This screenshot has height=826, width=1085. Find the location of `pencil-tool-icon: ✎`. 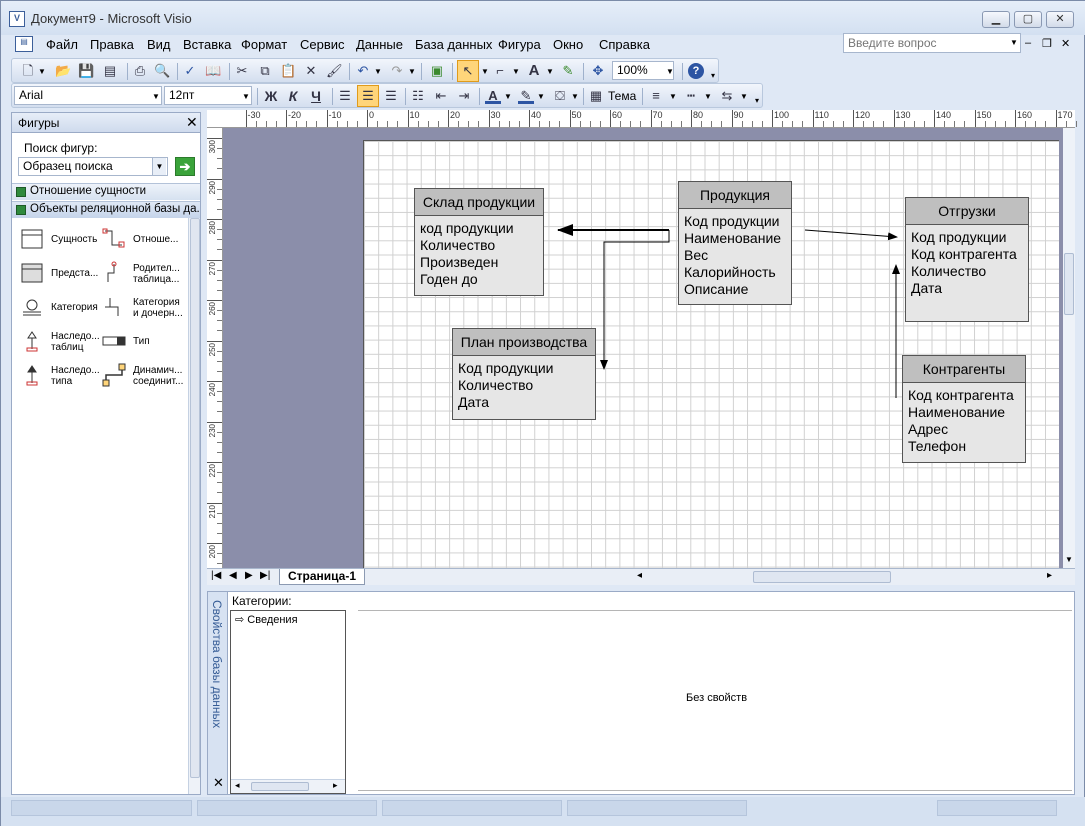

pencil-tool-icon: ✎ is located at coordinates (568, 71).